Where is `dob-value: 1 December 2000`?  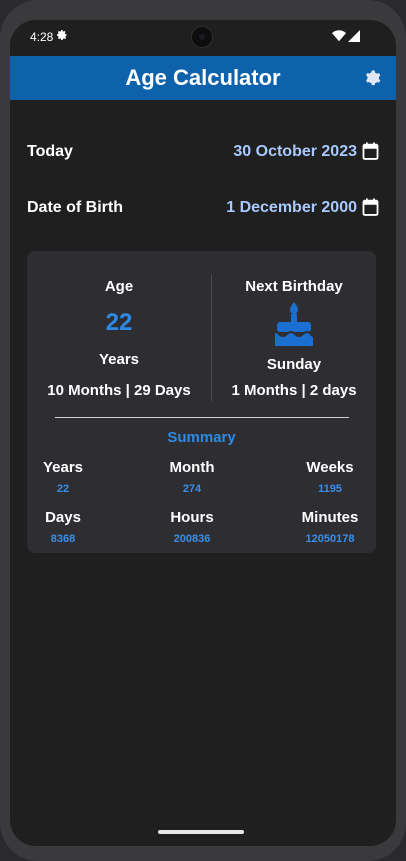
dob-value: 1 December 2000 is located at coordinates (291, 208).